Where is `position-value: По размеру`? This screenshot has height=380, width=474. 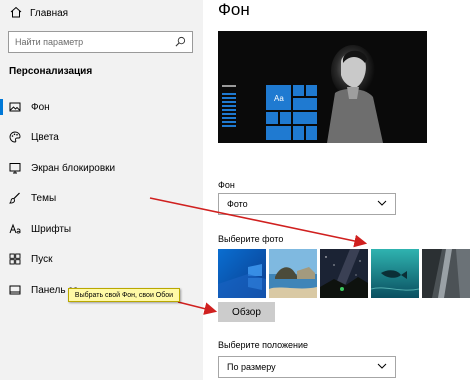 position-value: По размеру is located at coordinates (251, 367).